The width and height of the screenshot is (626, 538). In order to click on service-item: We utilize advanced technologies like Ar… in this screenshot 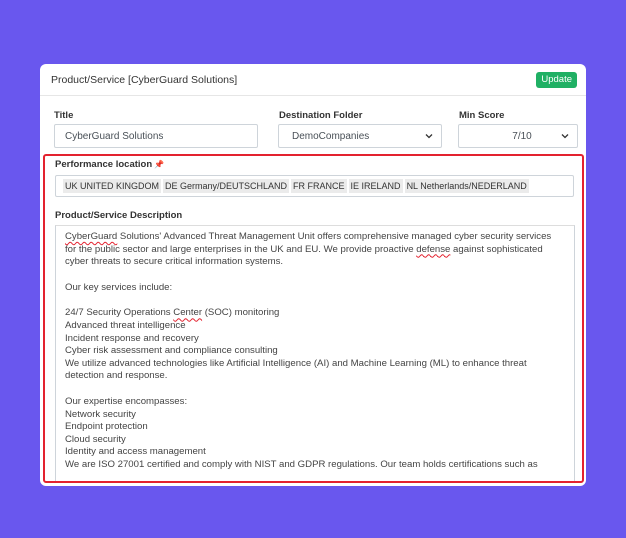, I will do `click(296, 369)`.